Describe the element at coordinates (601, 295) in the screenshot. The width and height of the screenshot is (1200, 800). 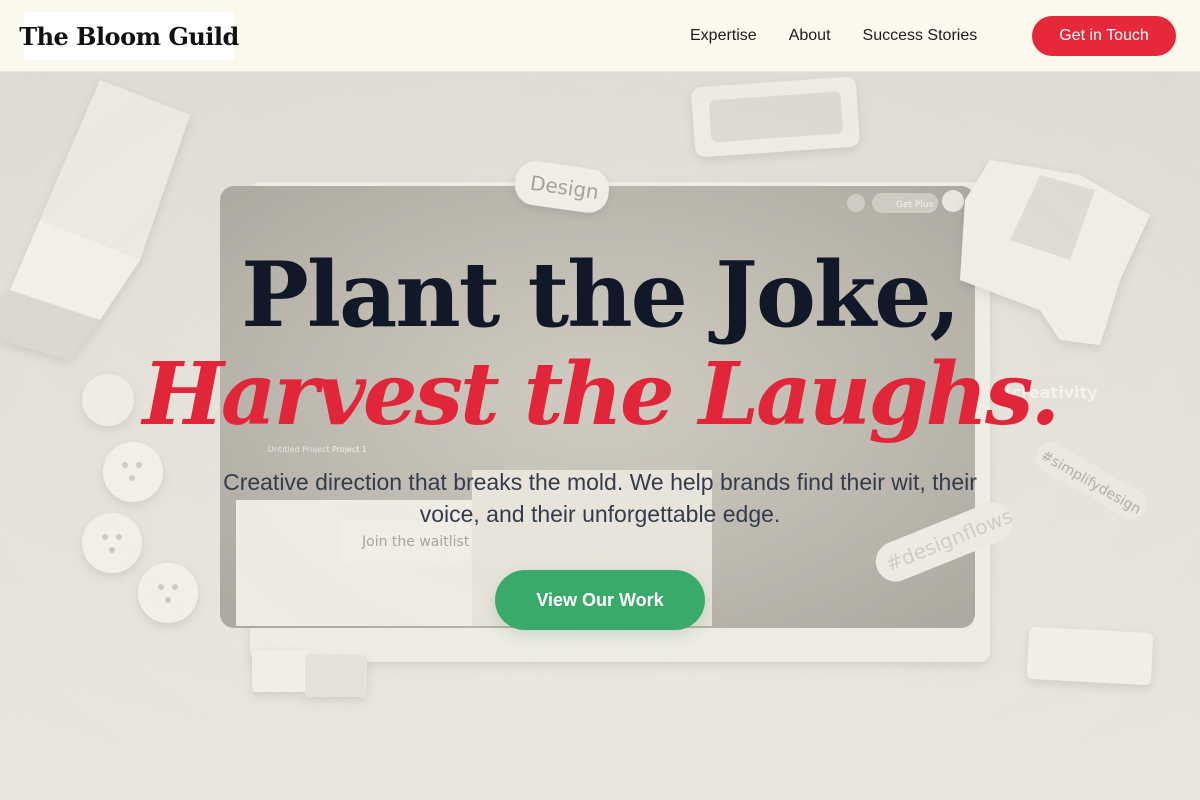
I see `hero-headline-line1: Plant the Joke,` at that location.